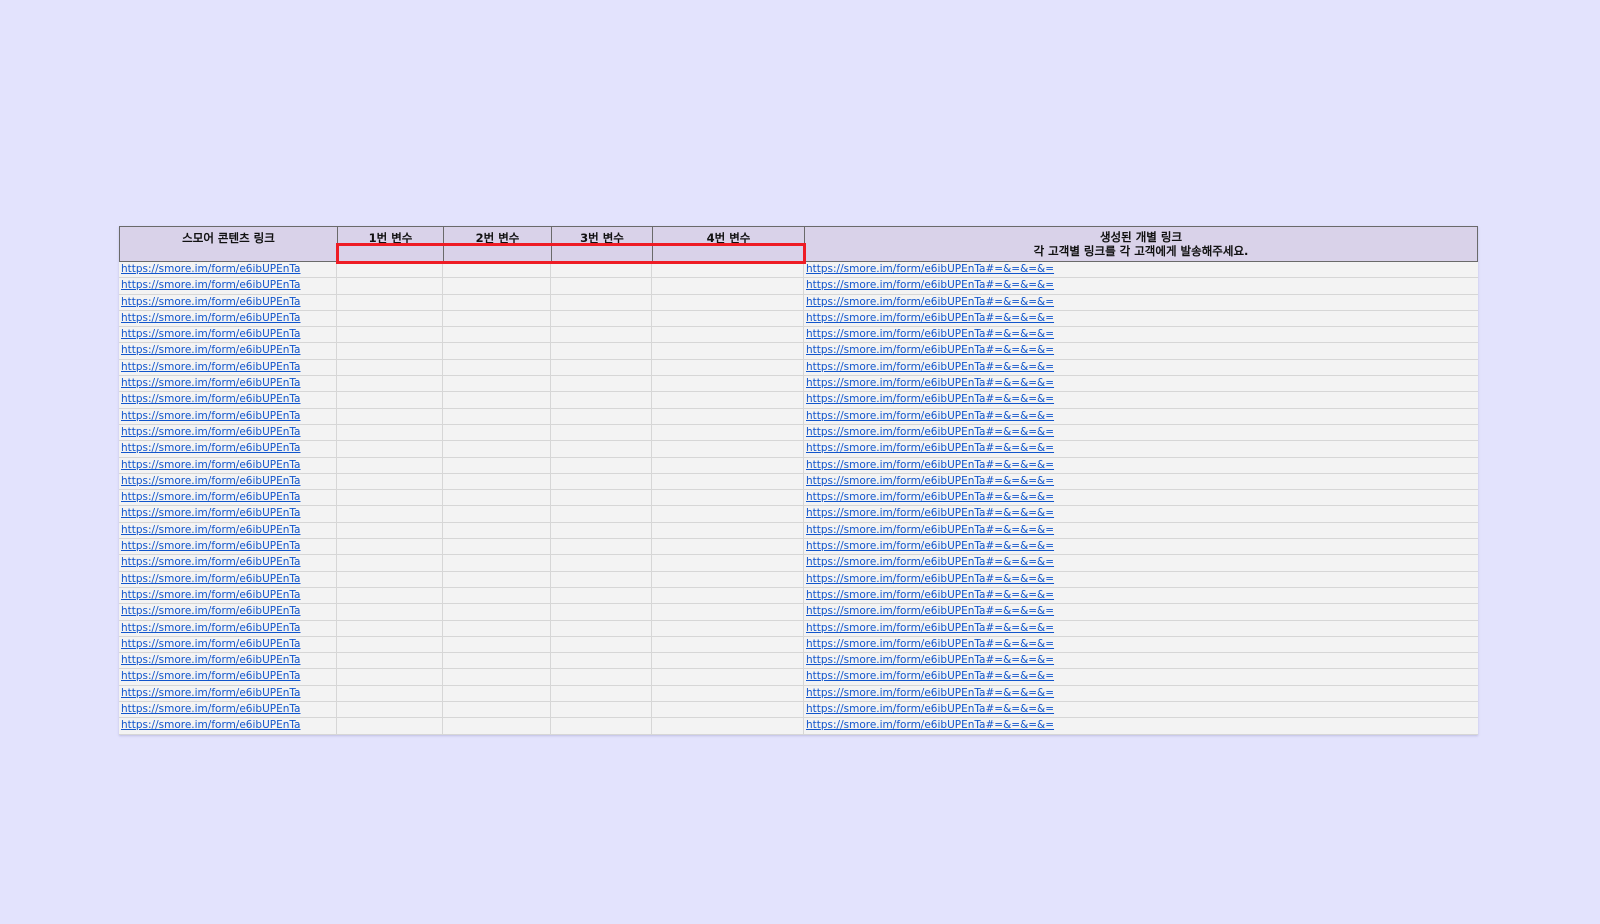 The image size is (1600, 924). I want to click on header-var4: 4번 변수, so click(729, 244).